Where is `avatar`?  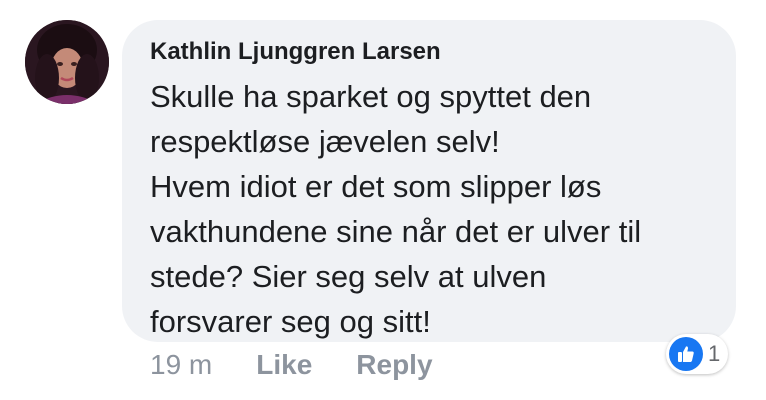
avatar is located at coordinates (67, 62).